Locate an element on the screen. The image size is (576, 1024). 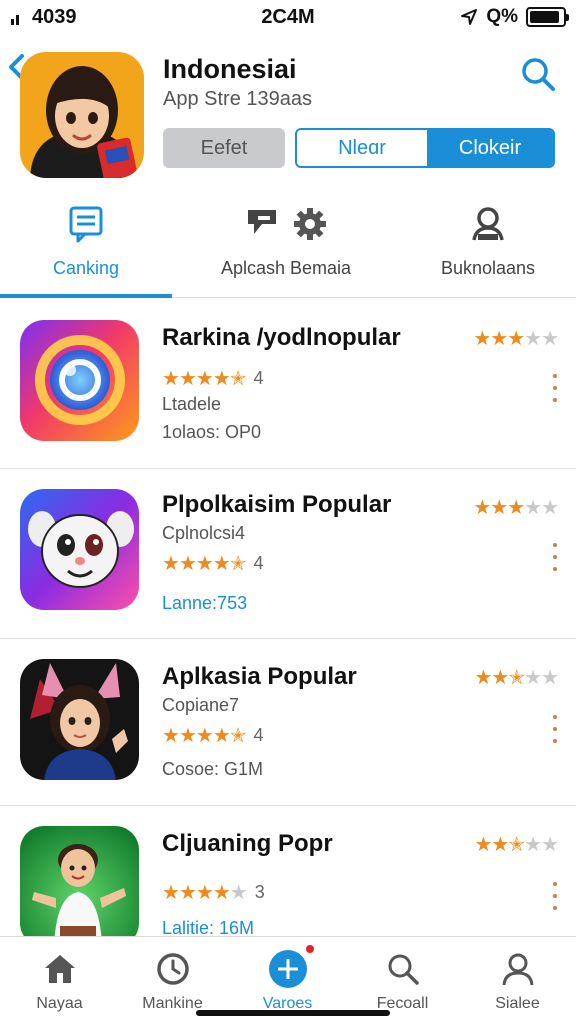
tab-bar: Canking Aplcash Bemaia Buknolaans is located at coordinates (288, 245).